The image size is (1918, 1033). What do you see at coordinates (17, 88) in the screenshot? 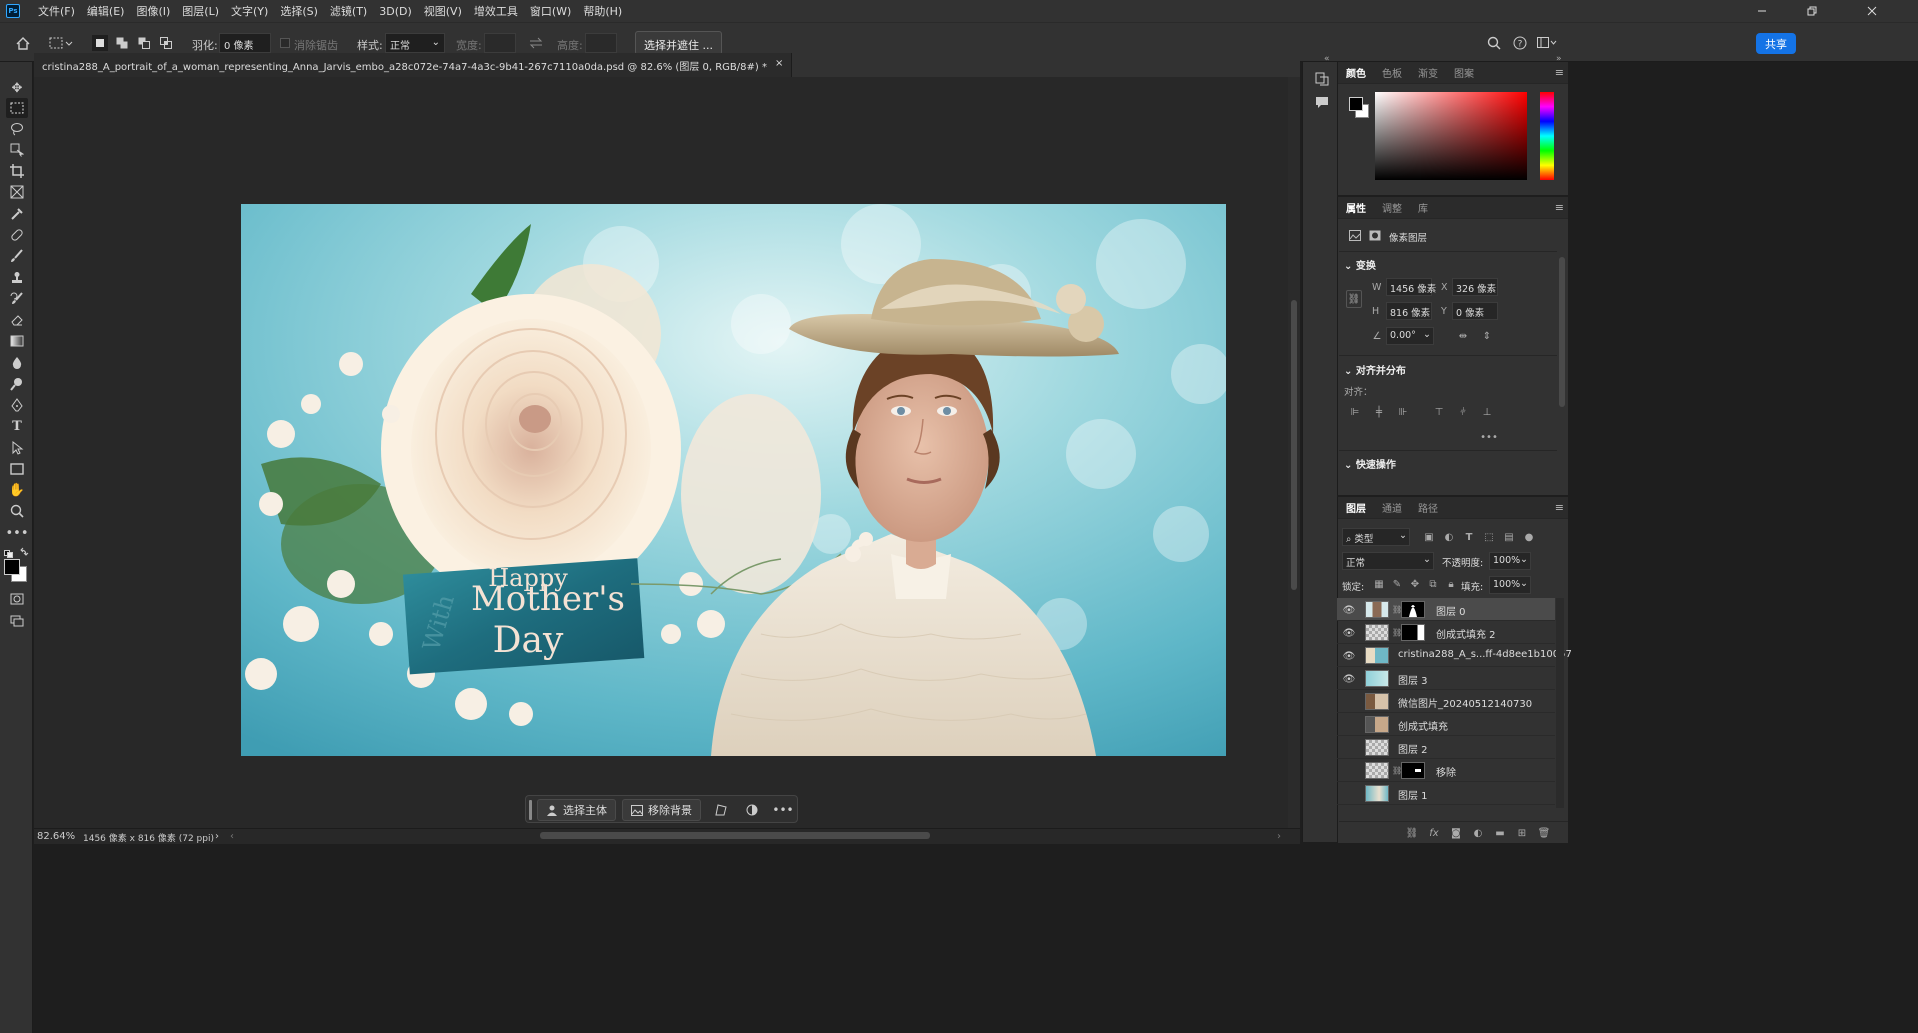
I see `move-tool: ✥` at bounding box center [17, 88].